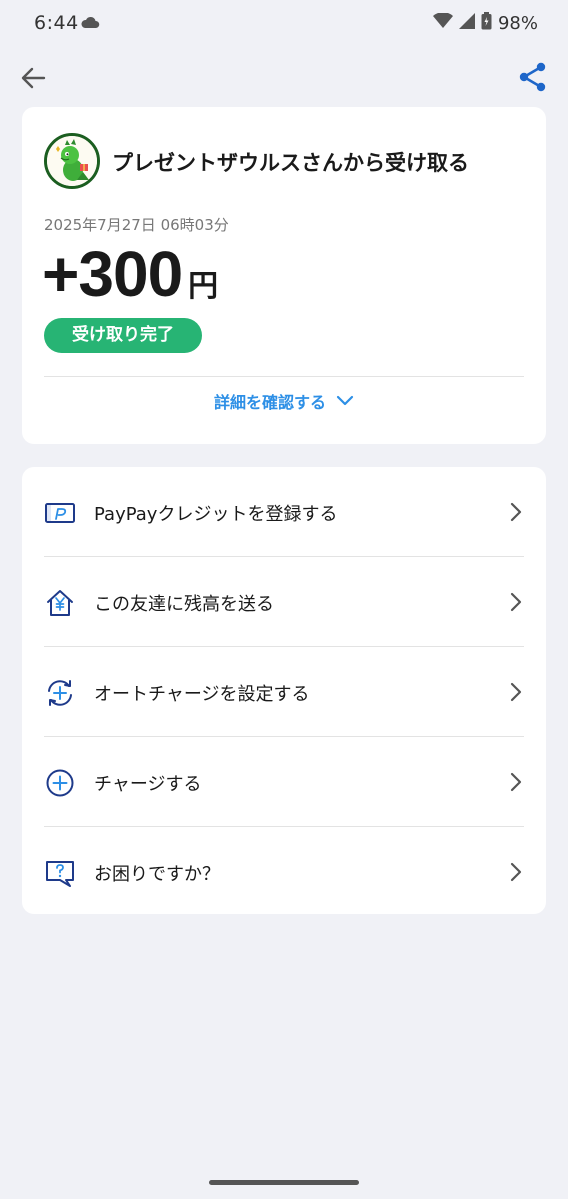  Describe the element at coordinates (284, 782) in the screenshot. I see `menu-item-charge: チャージする` at that location.